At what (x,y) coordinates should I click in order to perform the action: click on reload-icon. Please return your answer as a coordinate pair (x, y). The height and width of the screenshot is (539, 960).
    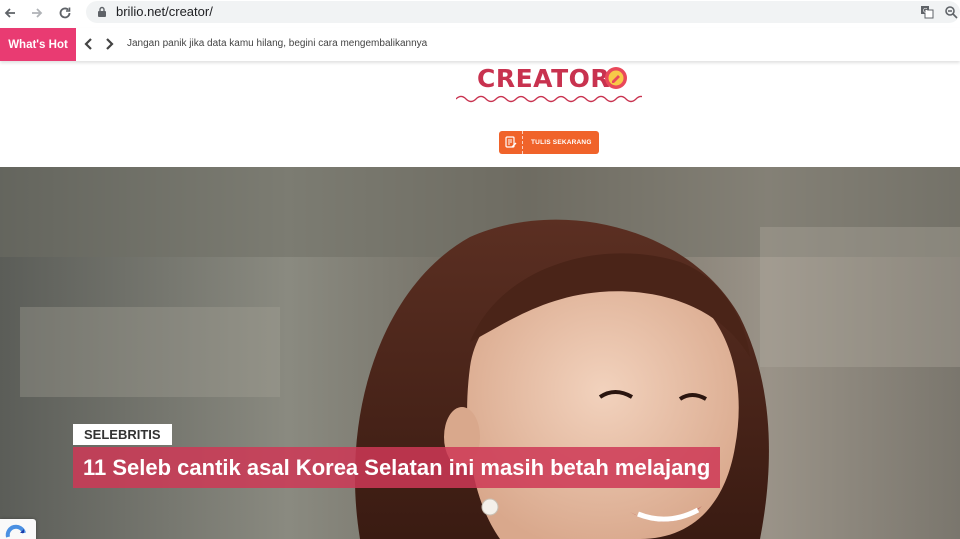
    Looking at the image, I should click on (65, 13).